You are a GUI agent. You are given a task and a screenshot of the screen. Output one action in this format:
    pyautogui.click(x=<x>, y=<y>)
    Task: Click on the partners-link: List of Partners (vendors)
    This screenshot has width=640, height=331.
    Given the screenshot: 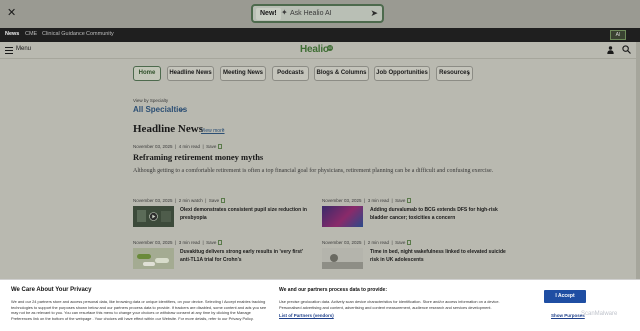 What is the action you would take?
    pyautogui.click(x=306, y=315)
    